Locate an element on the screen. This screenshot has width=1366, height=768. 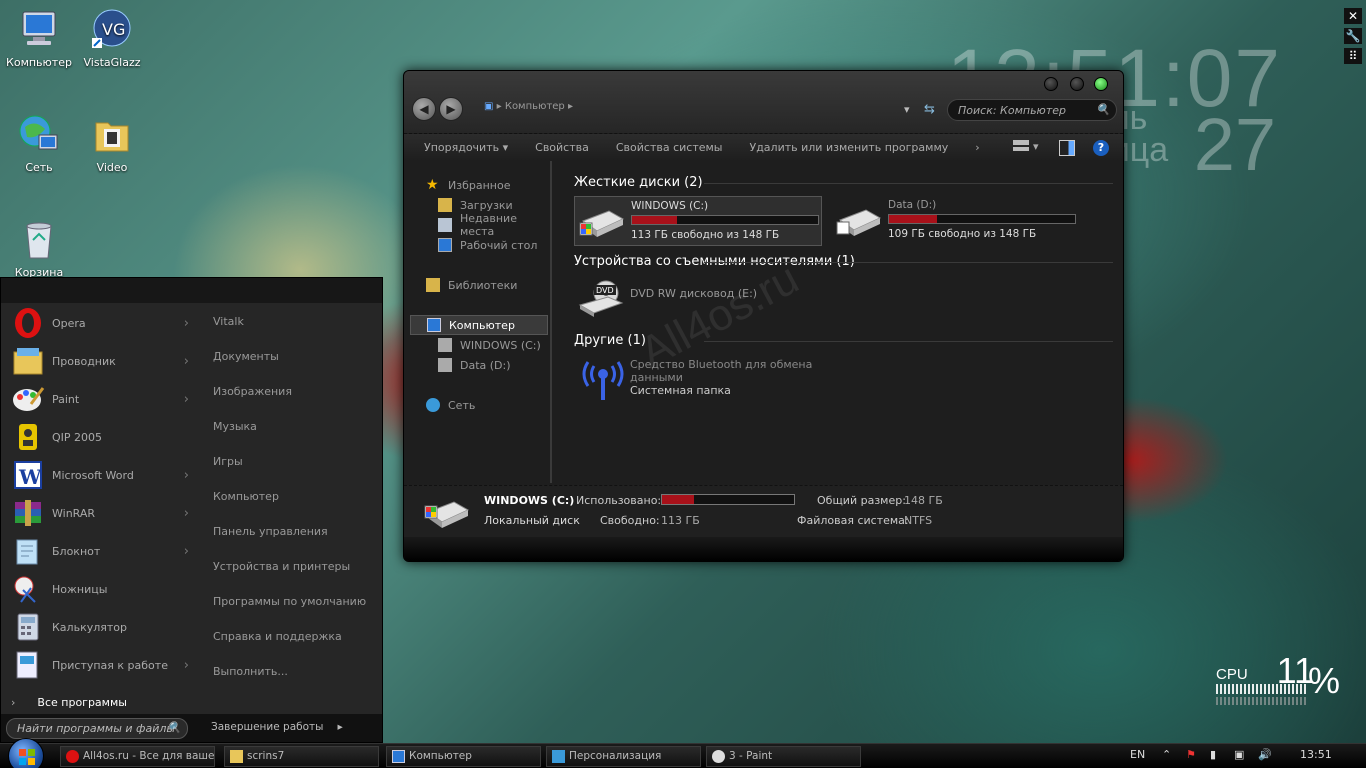
taskbar-item-paint: 3 - Paint is located at coordinates (783, 756).